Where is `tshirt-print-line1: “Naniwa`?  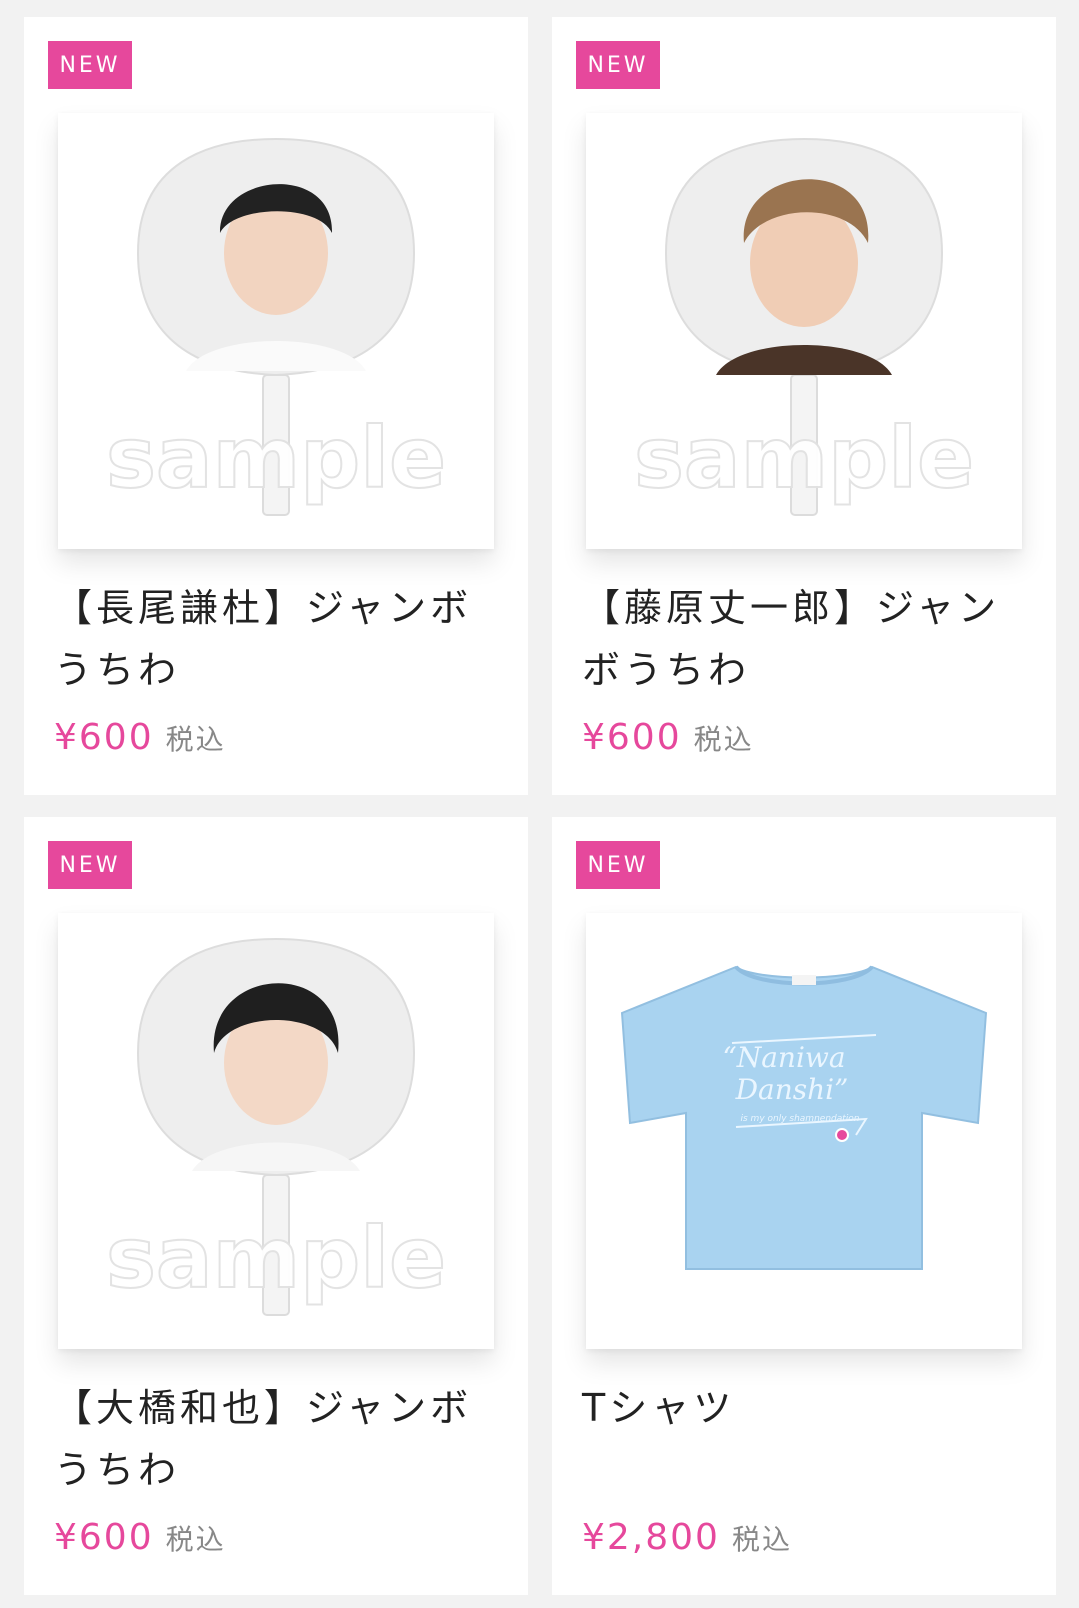 tshirt-print-line1: “Naniwa is located at coordinates (783, 1057).